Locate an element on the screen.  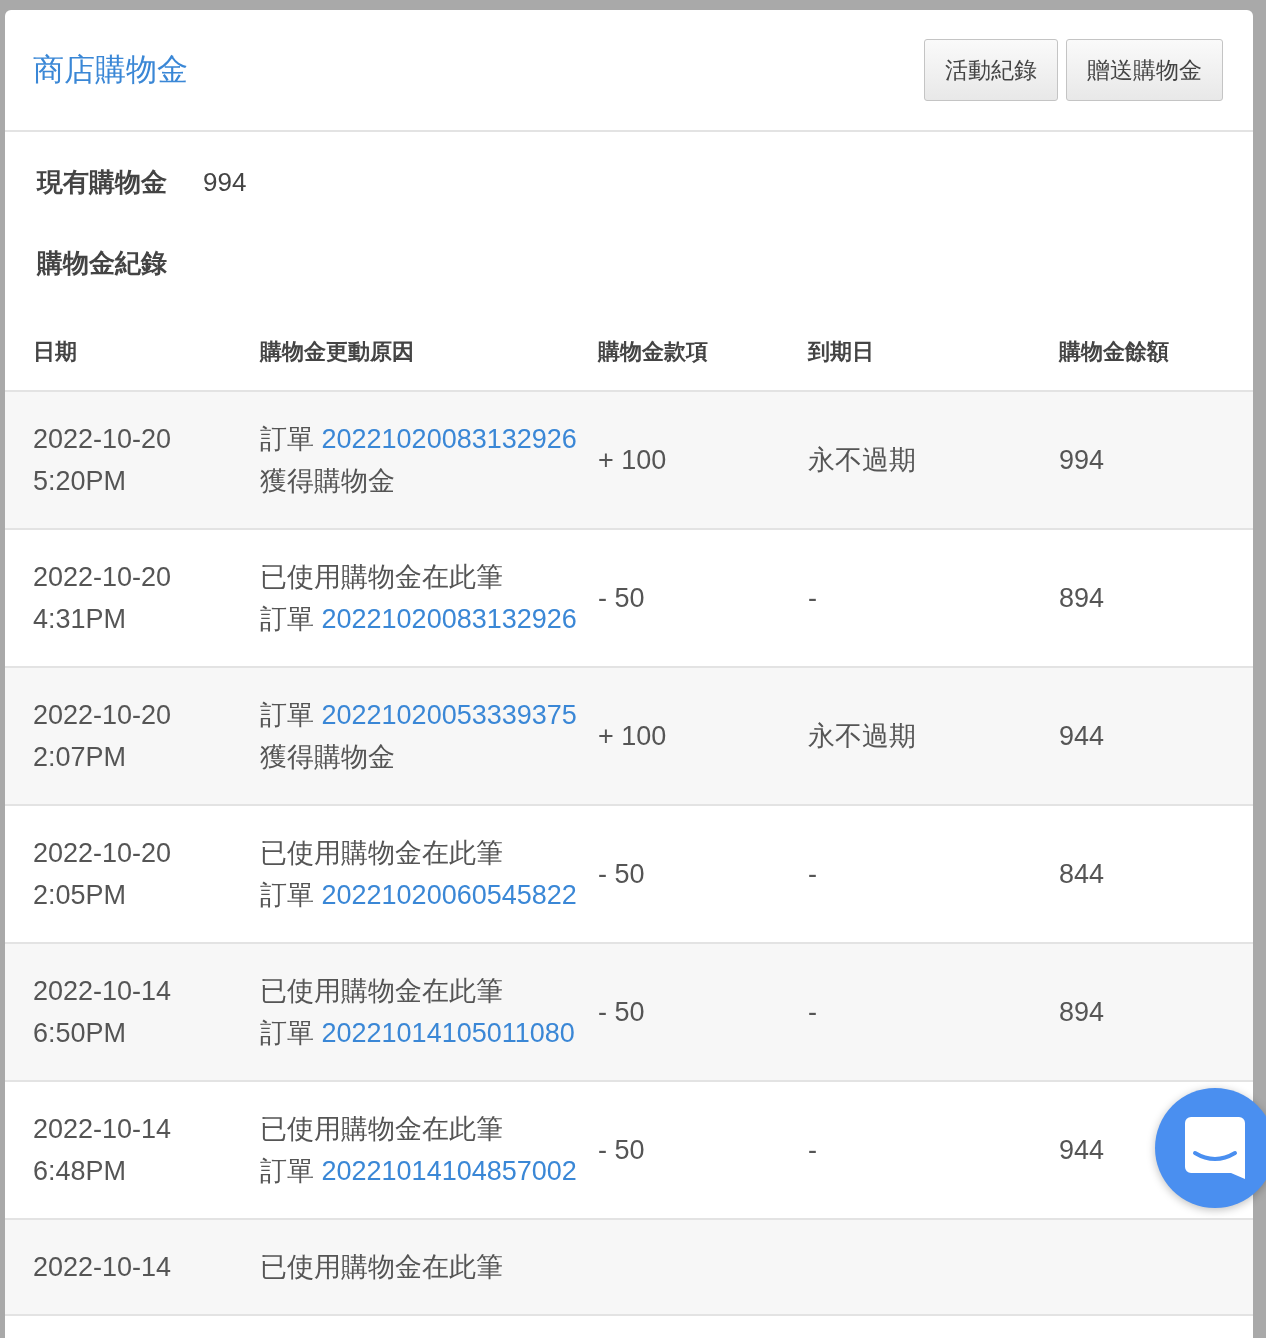
time-text: 6:48PM is located at coordinates (80, 1171).